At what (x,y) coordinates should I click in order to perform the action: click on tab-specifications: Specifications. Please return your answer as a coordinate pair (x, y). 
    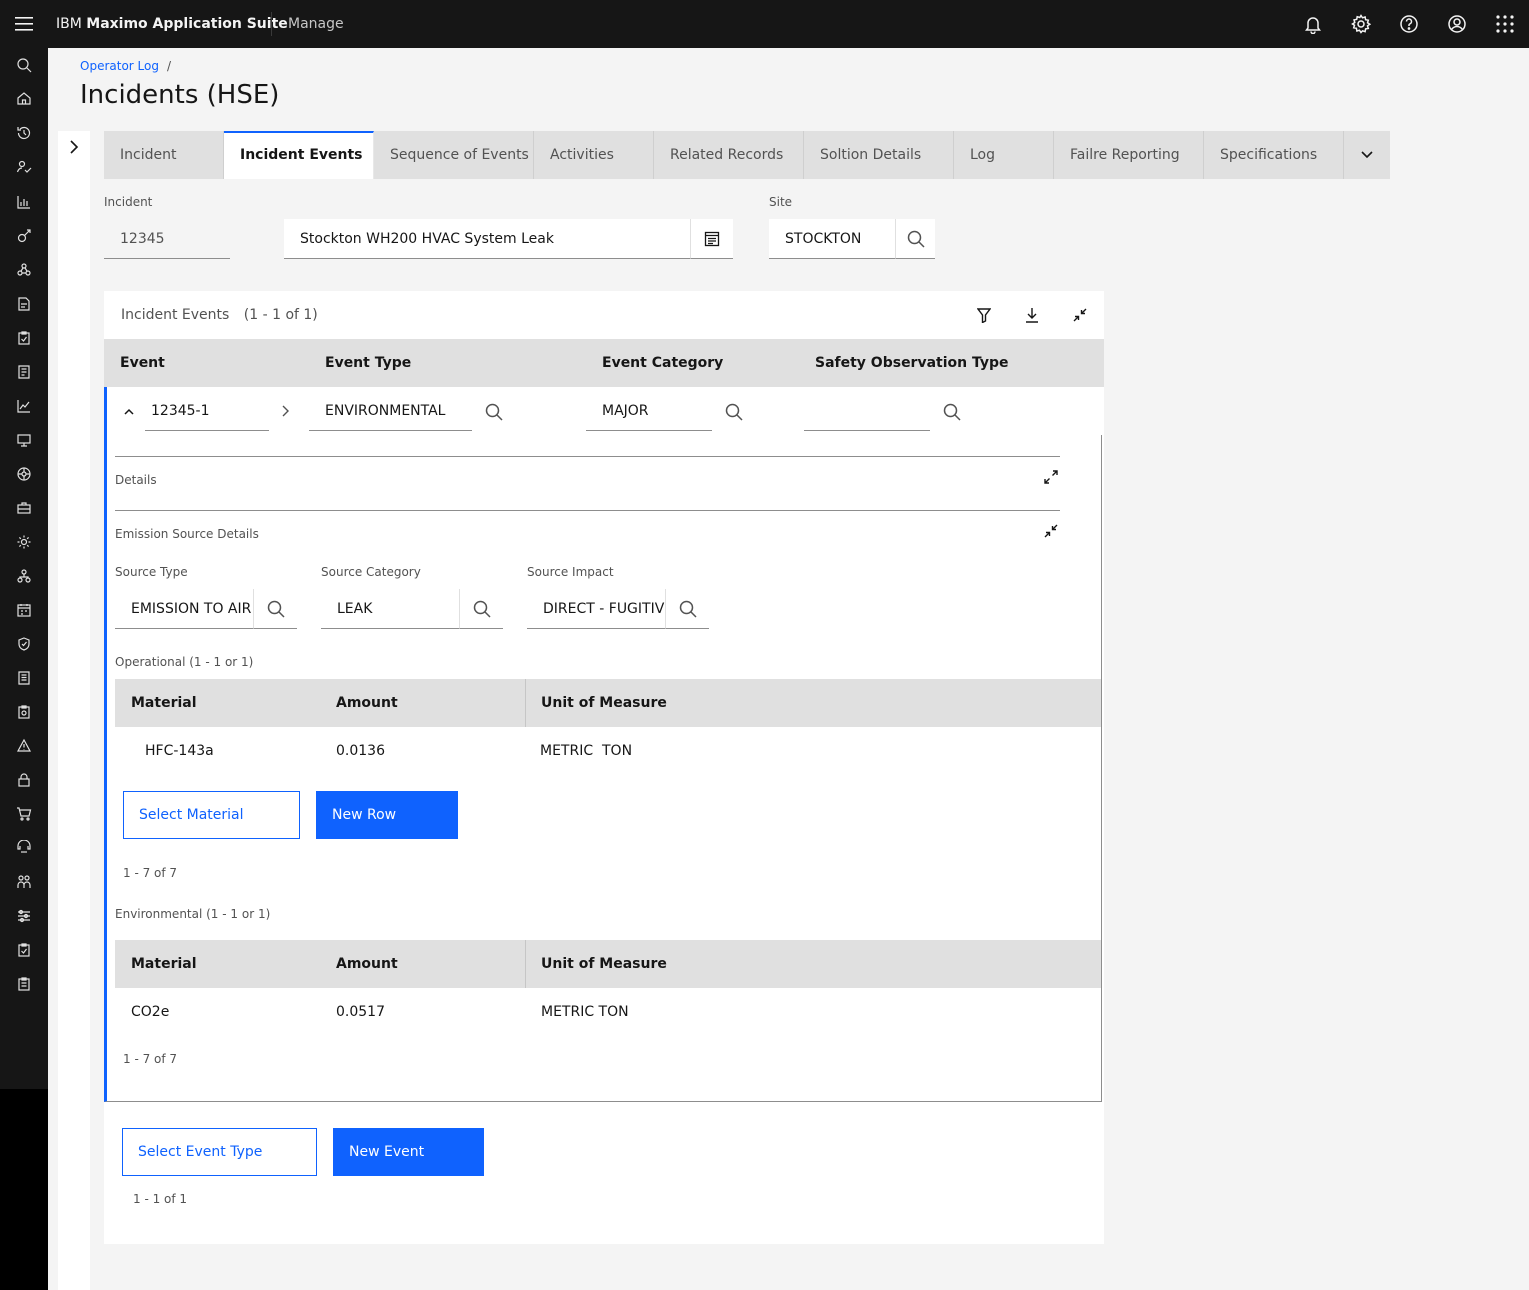
    Looking at the image, I should click on (1274, 155).